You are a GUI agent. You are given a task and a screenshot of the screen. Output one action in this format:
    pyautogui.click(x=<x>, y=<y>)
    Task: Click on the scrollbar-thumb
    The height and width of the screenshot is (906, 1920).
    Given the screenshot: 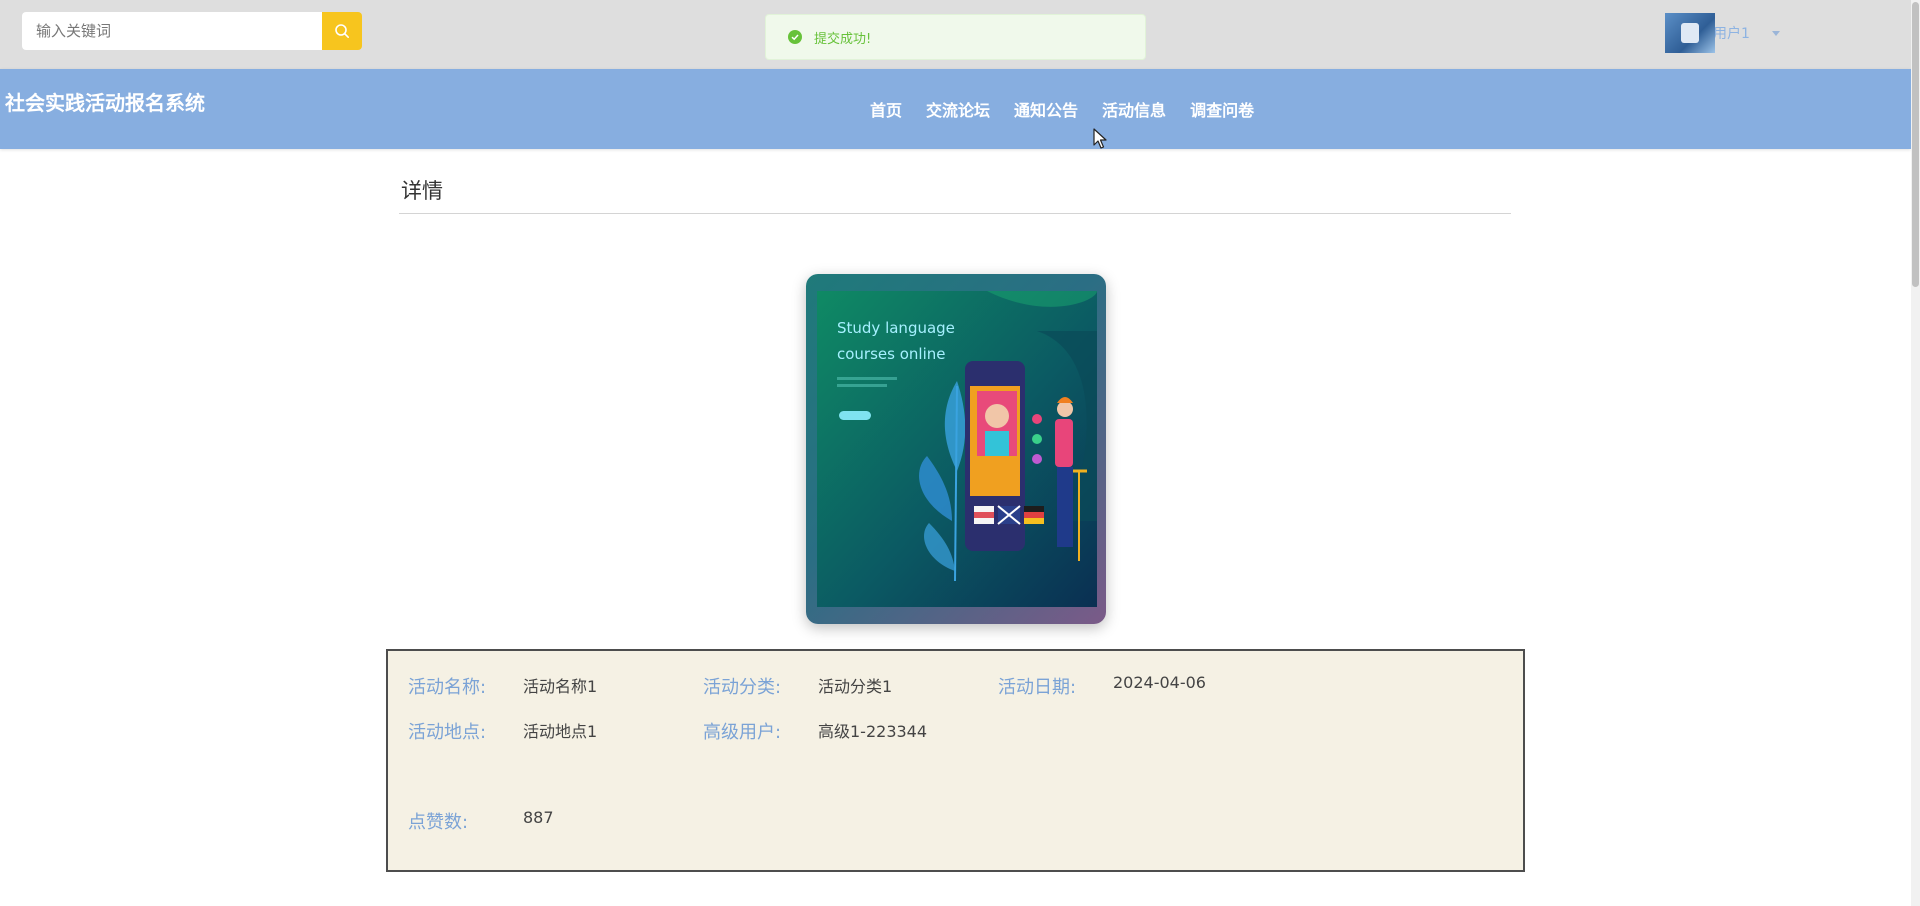 What is the action you would take?
    pyautogui.click(x=1915, y=144)
    